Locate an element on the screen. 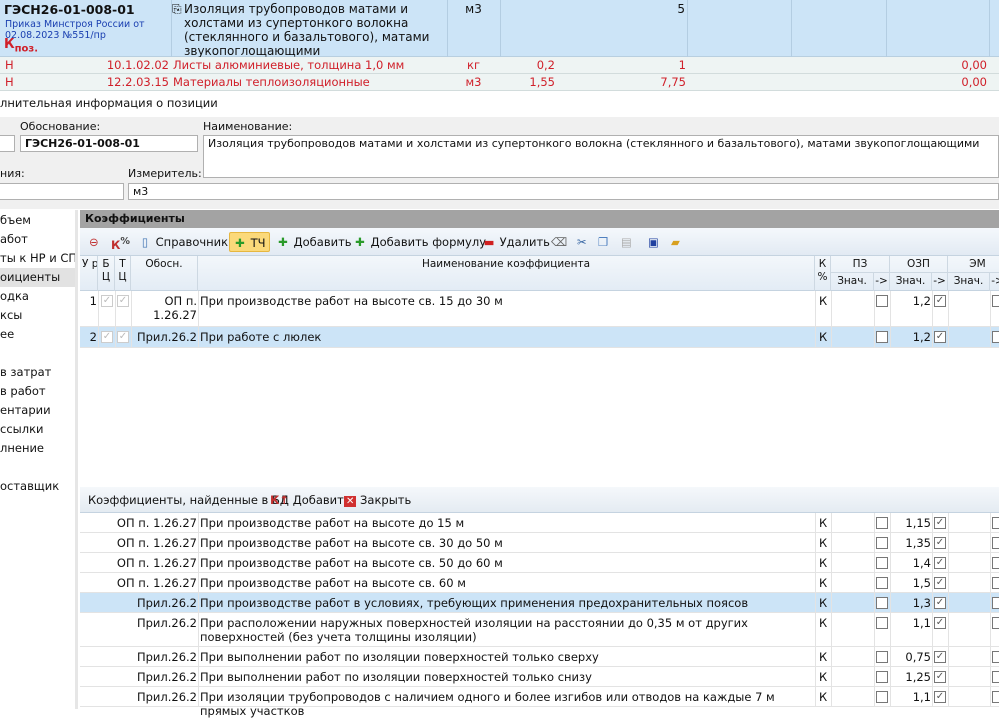 The image size is (999, 718). col-pz-value: Знач. is located at coordinates (852, 282).